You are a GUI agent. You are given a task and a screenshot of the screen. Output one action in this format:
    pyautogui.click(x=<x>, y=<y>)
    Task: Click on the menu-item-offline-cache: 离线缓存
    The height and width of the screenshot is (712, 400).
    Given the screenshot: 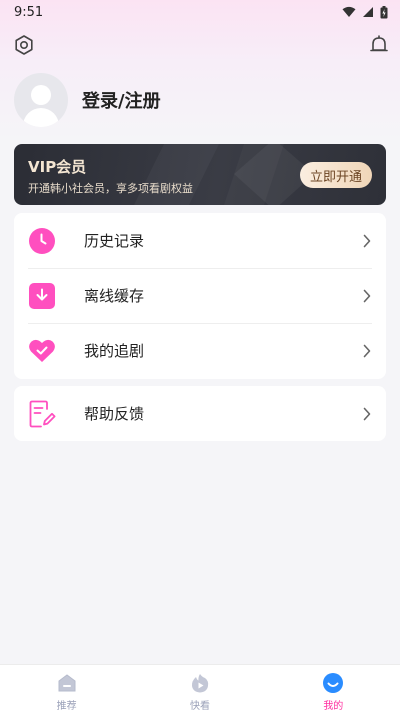 What is the action you would take?
    pyautogui.click(x=200, y=295)
    